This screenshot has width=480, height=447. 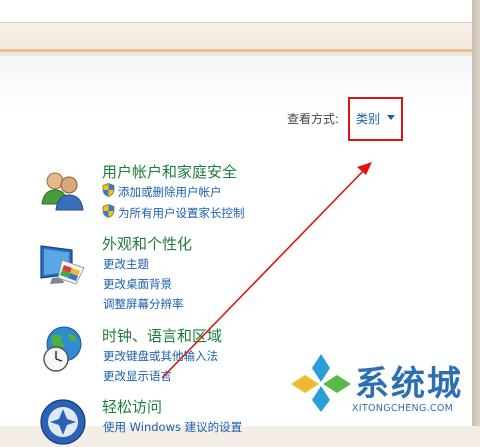 What do you see at coordinates (63, 191) in the screenshot?
I see `users-icon` at bounding box center [63, 191].